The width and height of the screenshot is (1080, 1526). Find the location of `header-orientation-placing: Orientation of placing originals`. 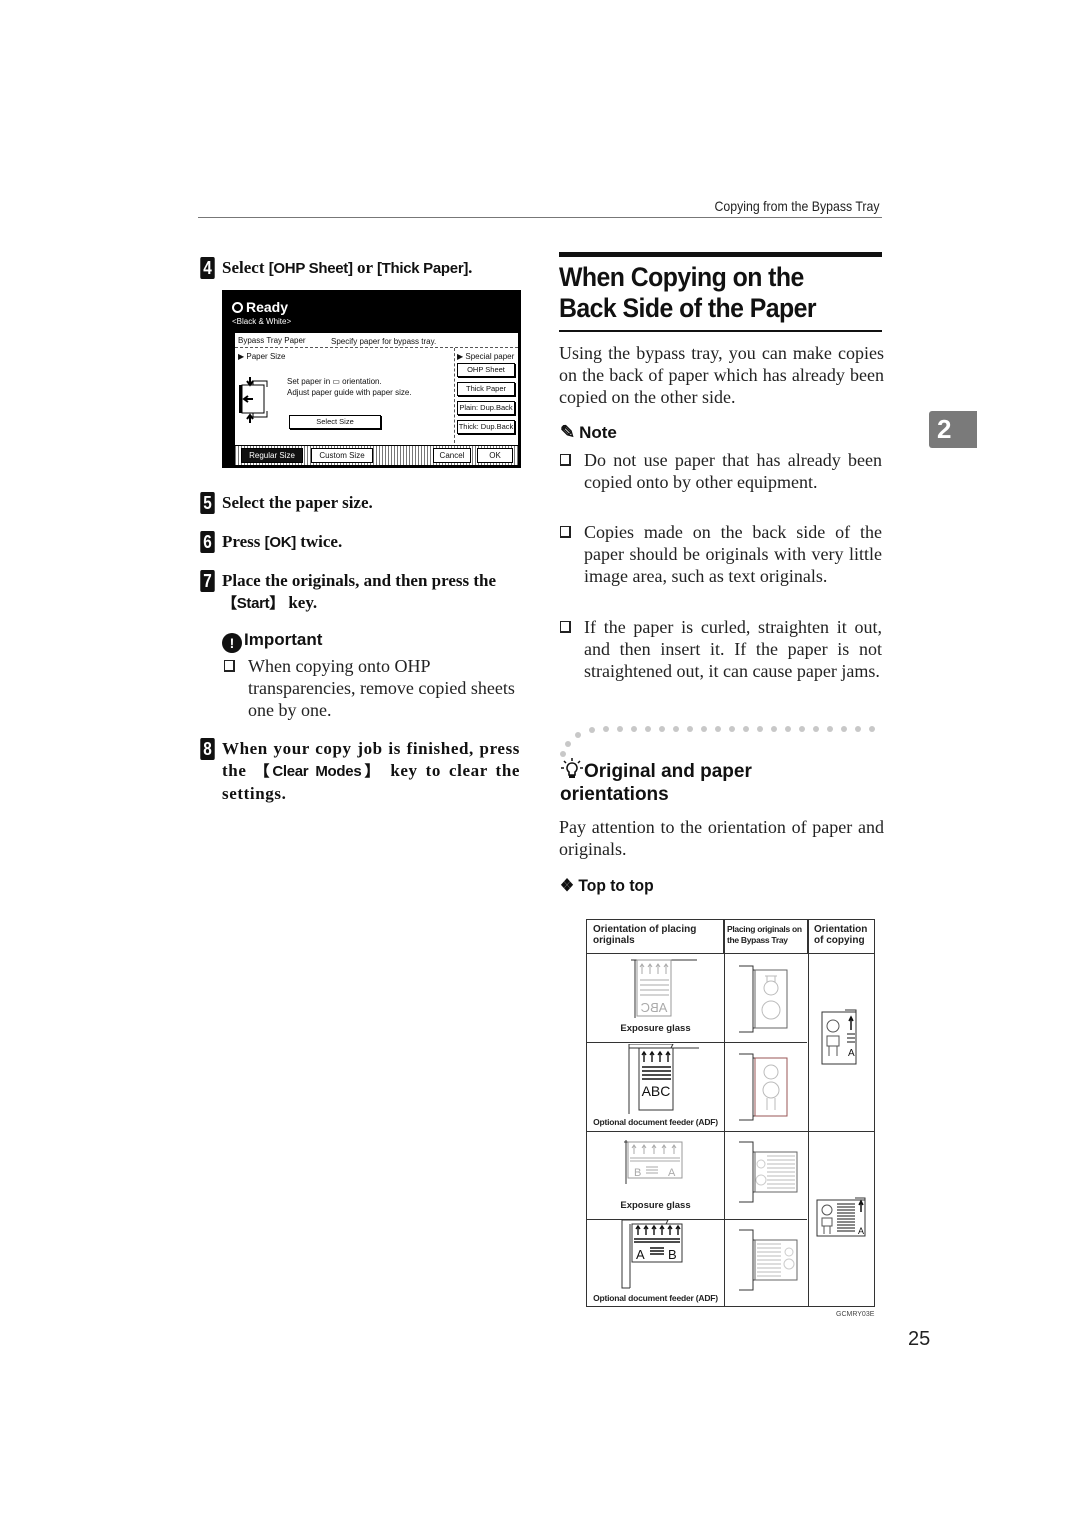

header-orientation-placing: Orientation of placing originals is located at coordinates (655, 936).